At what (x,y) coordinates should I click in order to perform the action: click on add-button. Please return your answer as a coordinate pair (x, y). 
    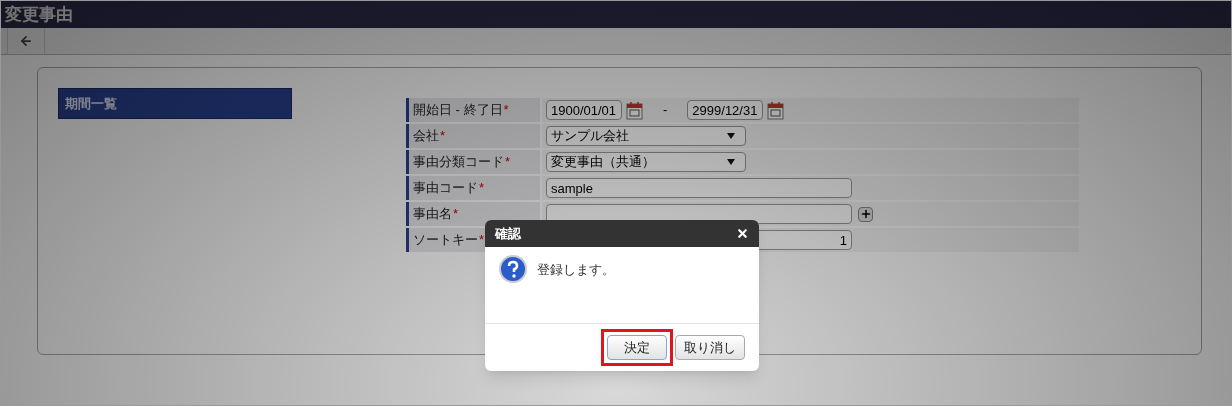
    Looking at the image, I should click on (865, 214).